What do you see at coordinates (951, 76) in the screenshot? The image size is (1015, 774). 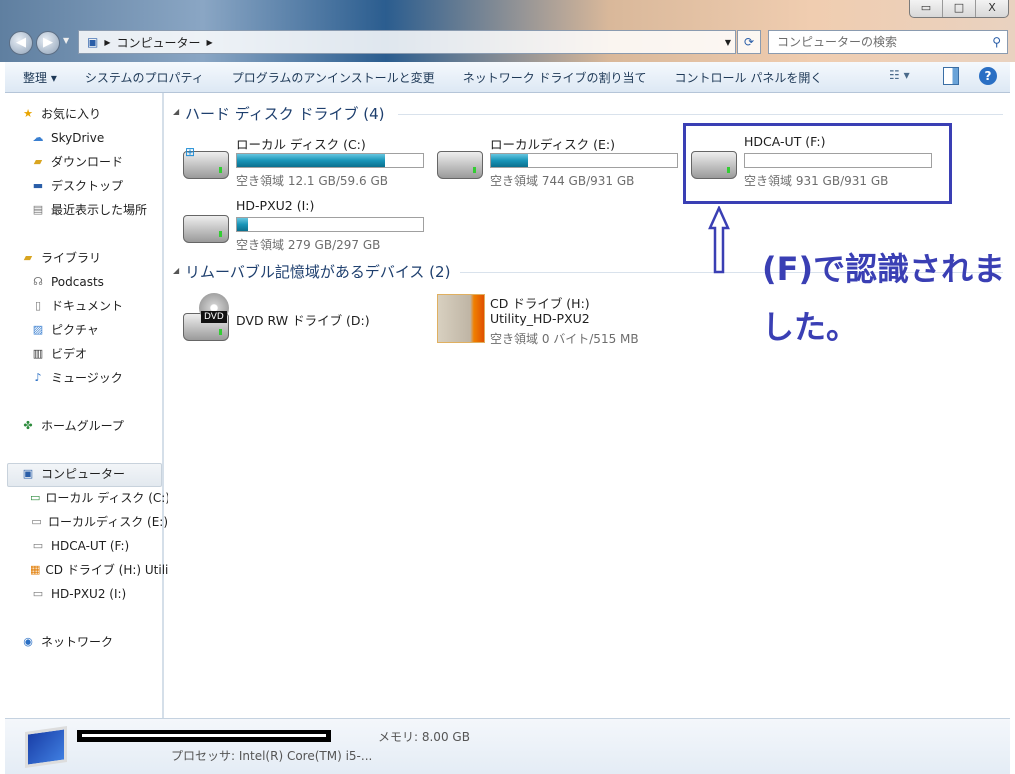 I see `preview-pane-icon` at bounding box center [951, 76].